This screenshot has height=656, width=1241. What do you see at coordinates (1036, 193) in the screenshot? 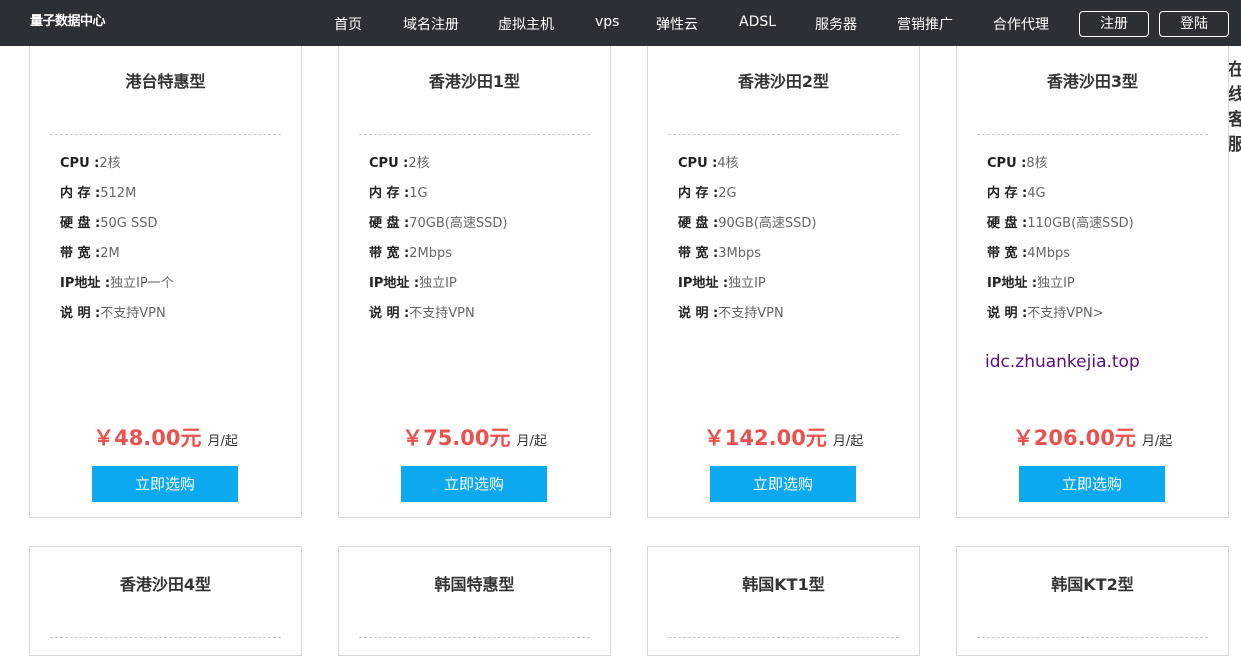
I see `spec-value: 4G` at bounding box center [1036, 193].